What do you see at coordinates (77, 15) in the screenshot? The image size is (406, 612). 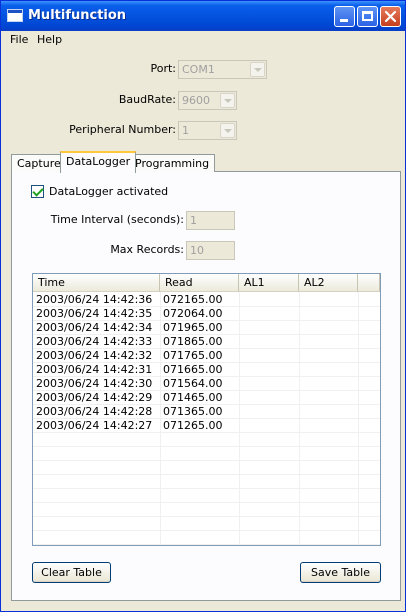 I see `window-title: Multifunction` at bounding box center [77, 15].